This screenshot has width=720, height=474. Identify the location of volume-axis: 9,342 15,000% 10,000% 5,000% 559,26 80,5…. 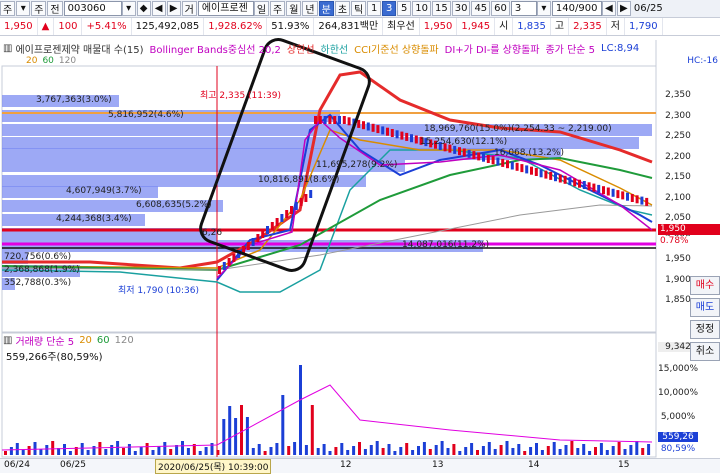
(678, 236).